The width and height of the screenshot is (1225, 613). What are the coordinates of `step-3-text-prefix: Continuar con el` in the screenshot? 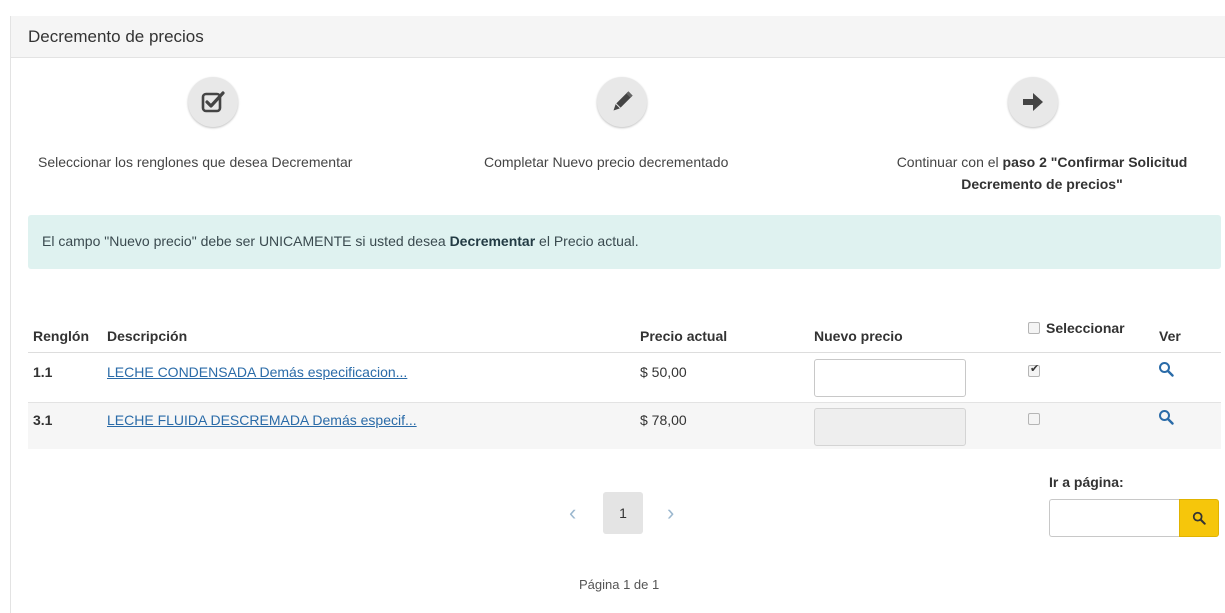 It's located at (949, 162).